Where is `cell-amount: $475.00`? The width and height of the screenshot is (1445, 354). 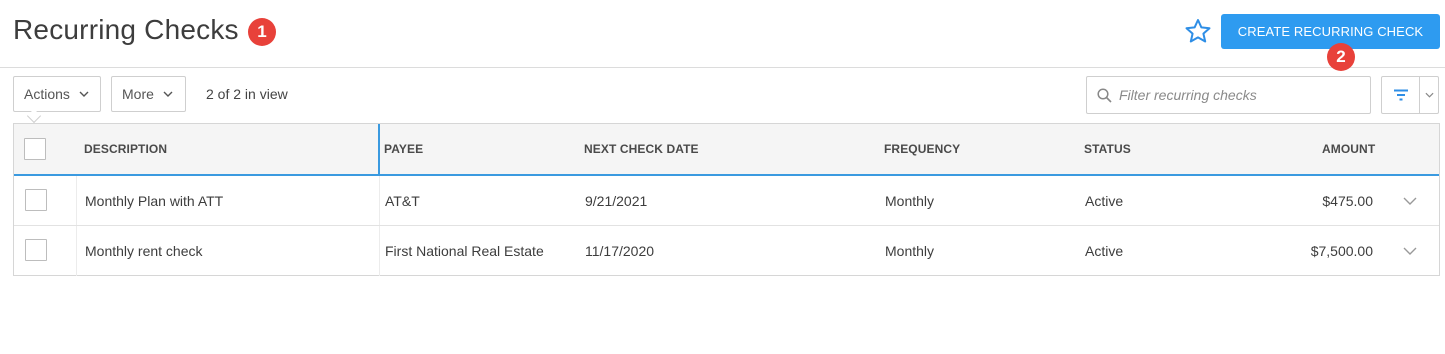
cell-amount: $475.00 is located at coordinates (1347, 201).